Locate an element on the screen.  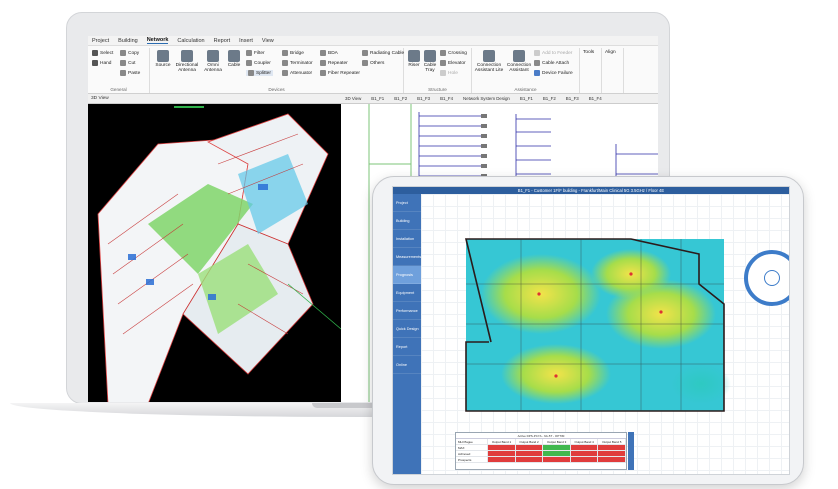
schematic-tab-b1f3: B1_F3 is located at coordinates (423, 98).